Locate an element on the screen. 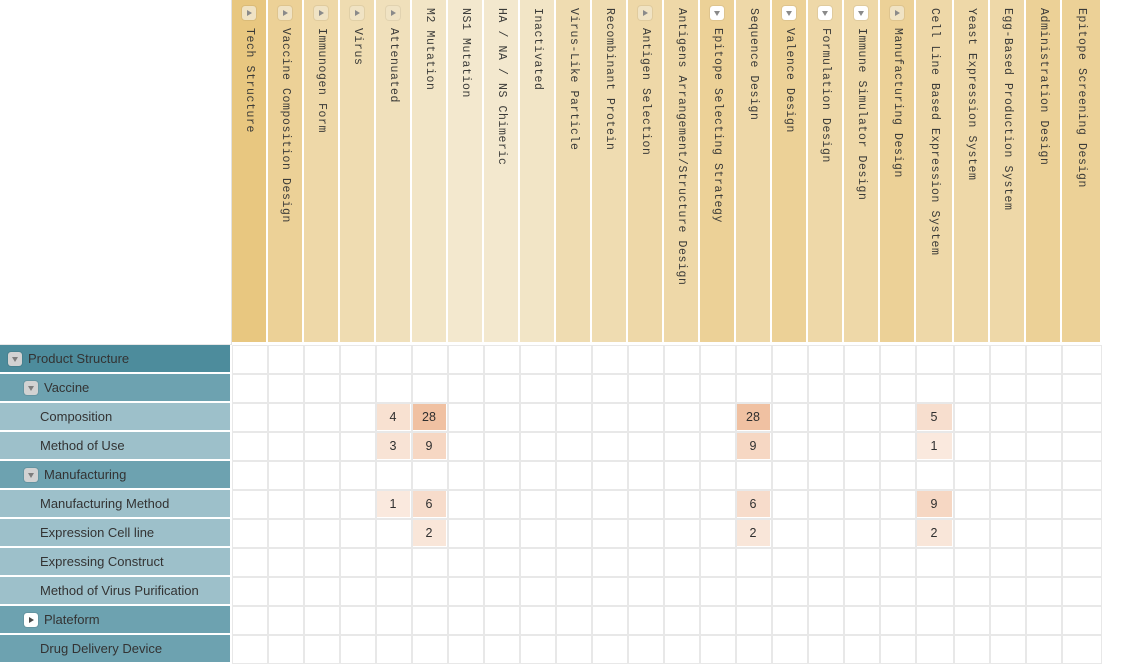  column-header: Inactivated is located at coordinates (538, 172).